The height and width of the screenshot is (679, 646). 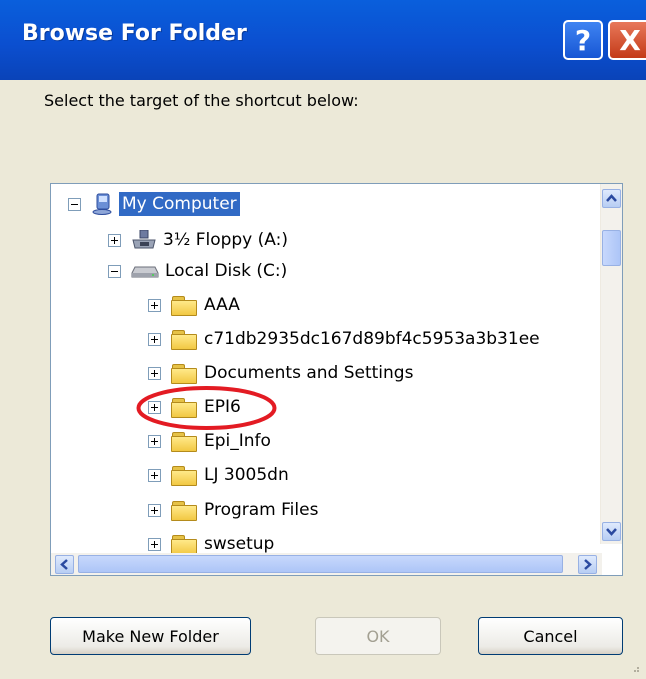 I want to click on tree-item-documents-and-settings: Documents and Settings, so click(x=280, y=373).